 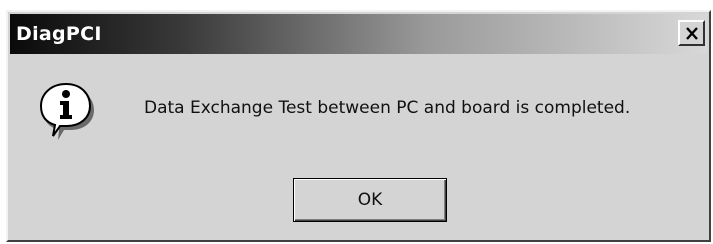 I want to click on window-title: DiagPCI, so click(x=59, y=34).